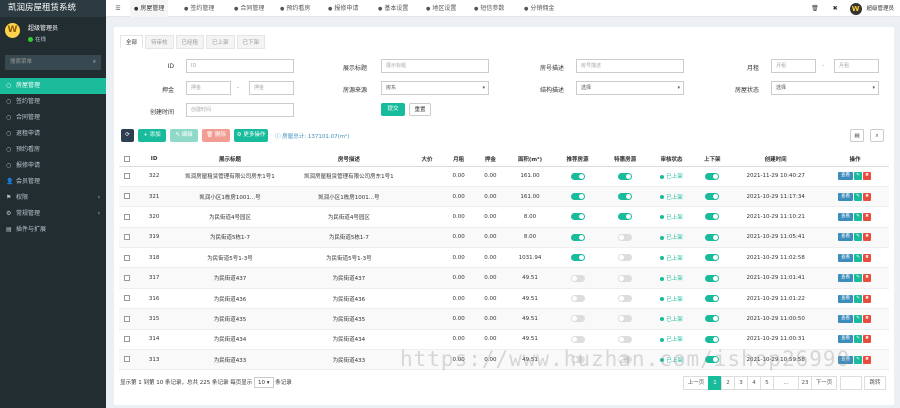 This screenshot has width=900, height=408. Describe the element at coordinates (728, 383) in the screenshot. I see `page-link: 2` at that location.